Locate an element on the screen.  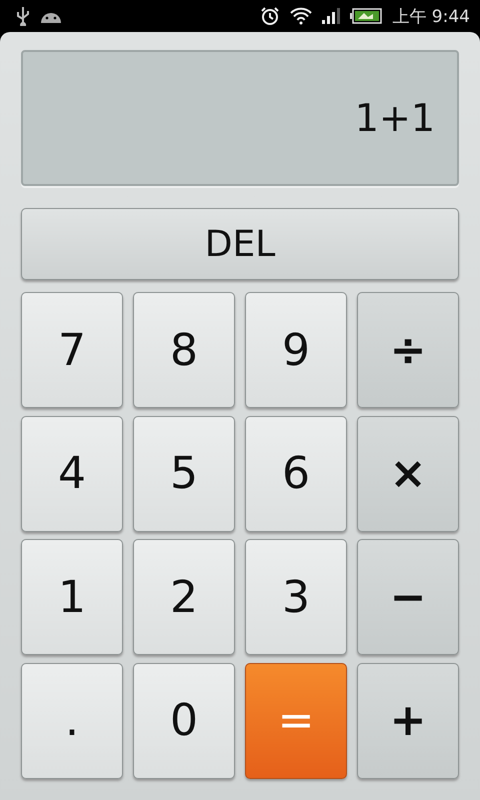
expression-text: 1+1 is located at coordinates (394, 118).